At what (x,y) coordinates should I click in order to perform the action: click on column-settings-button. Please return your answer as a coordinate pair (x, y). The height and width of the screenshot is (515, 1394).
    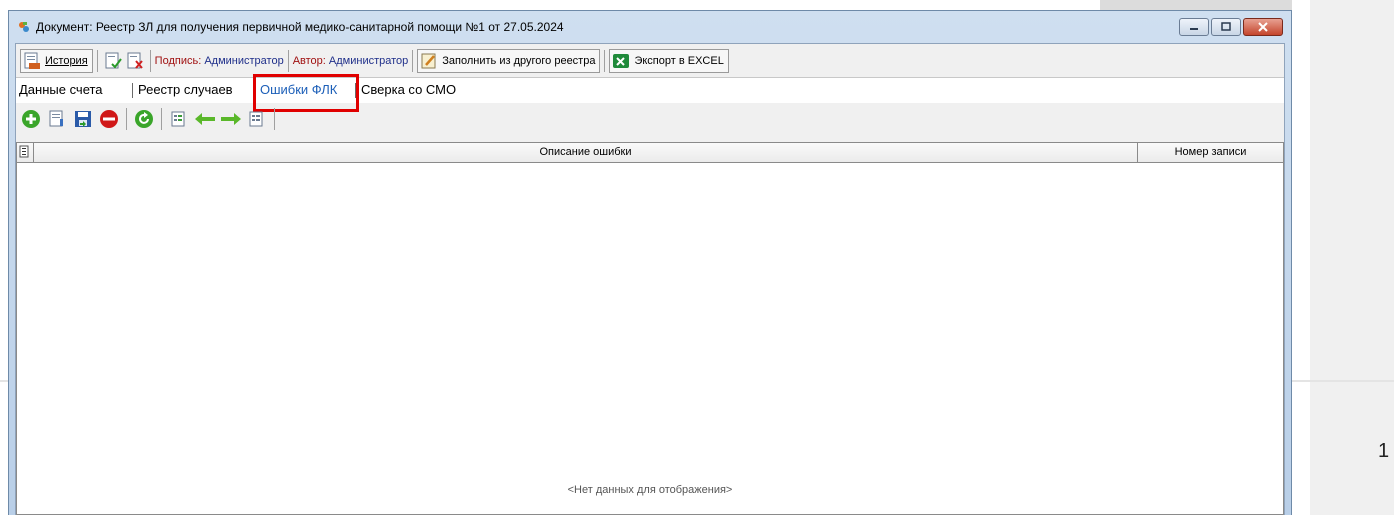
    Looking at the image, I should click on (179, 119).